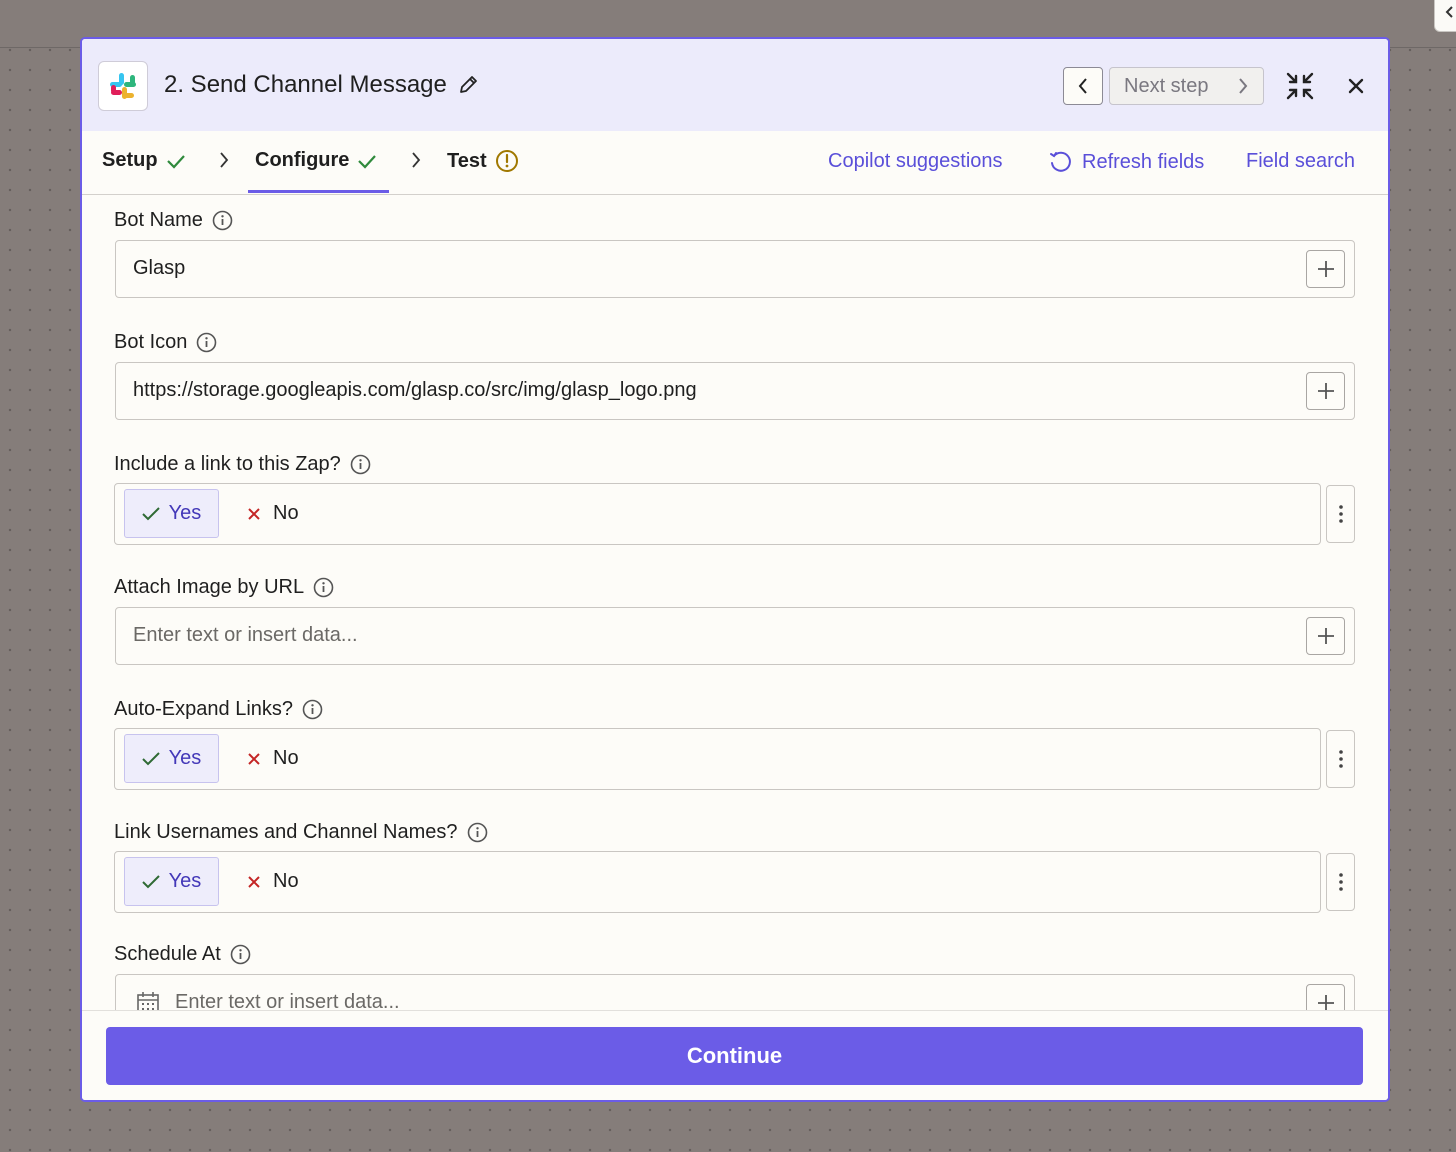 This screenshot has width=1456, height=1152. What do you see at coordinates (735, 269) in the screenshot?
I see `bot-name-field: Glasp` at bounding box center [735, 269].